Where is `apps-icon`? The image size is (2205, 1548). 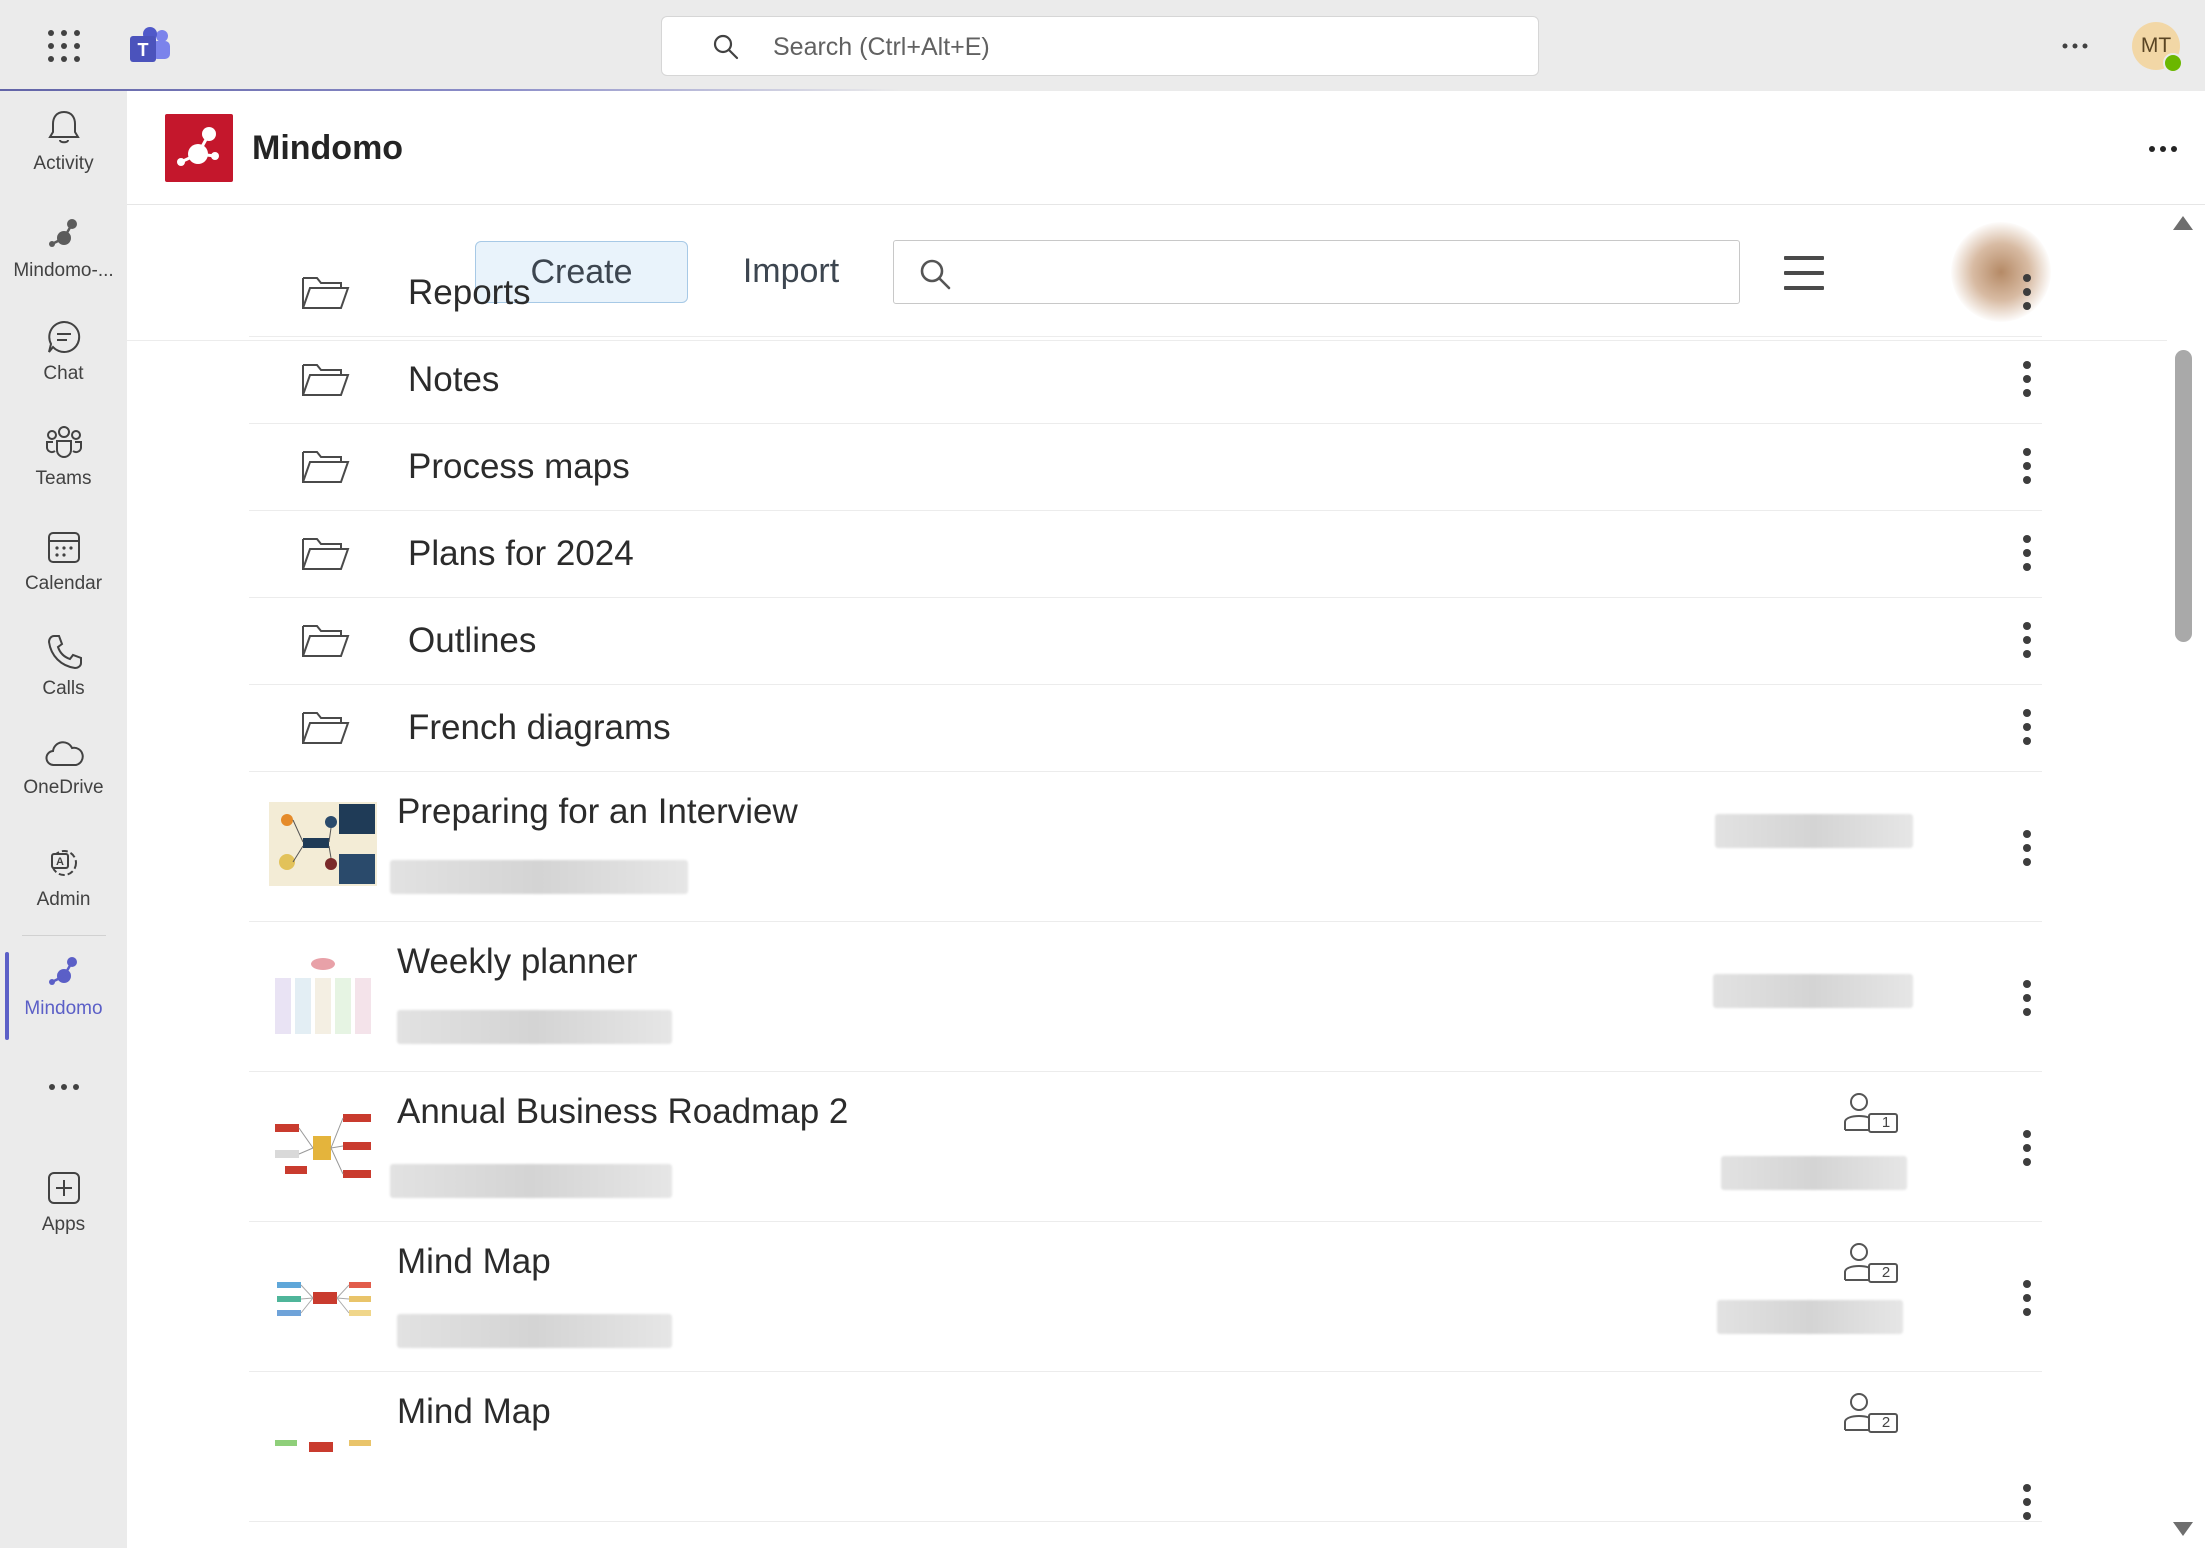
apps-icon is located at coordinates (63, 1188).